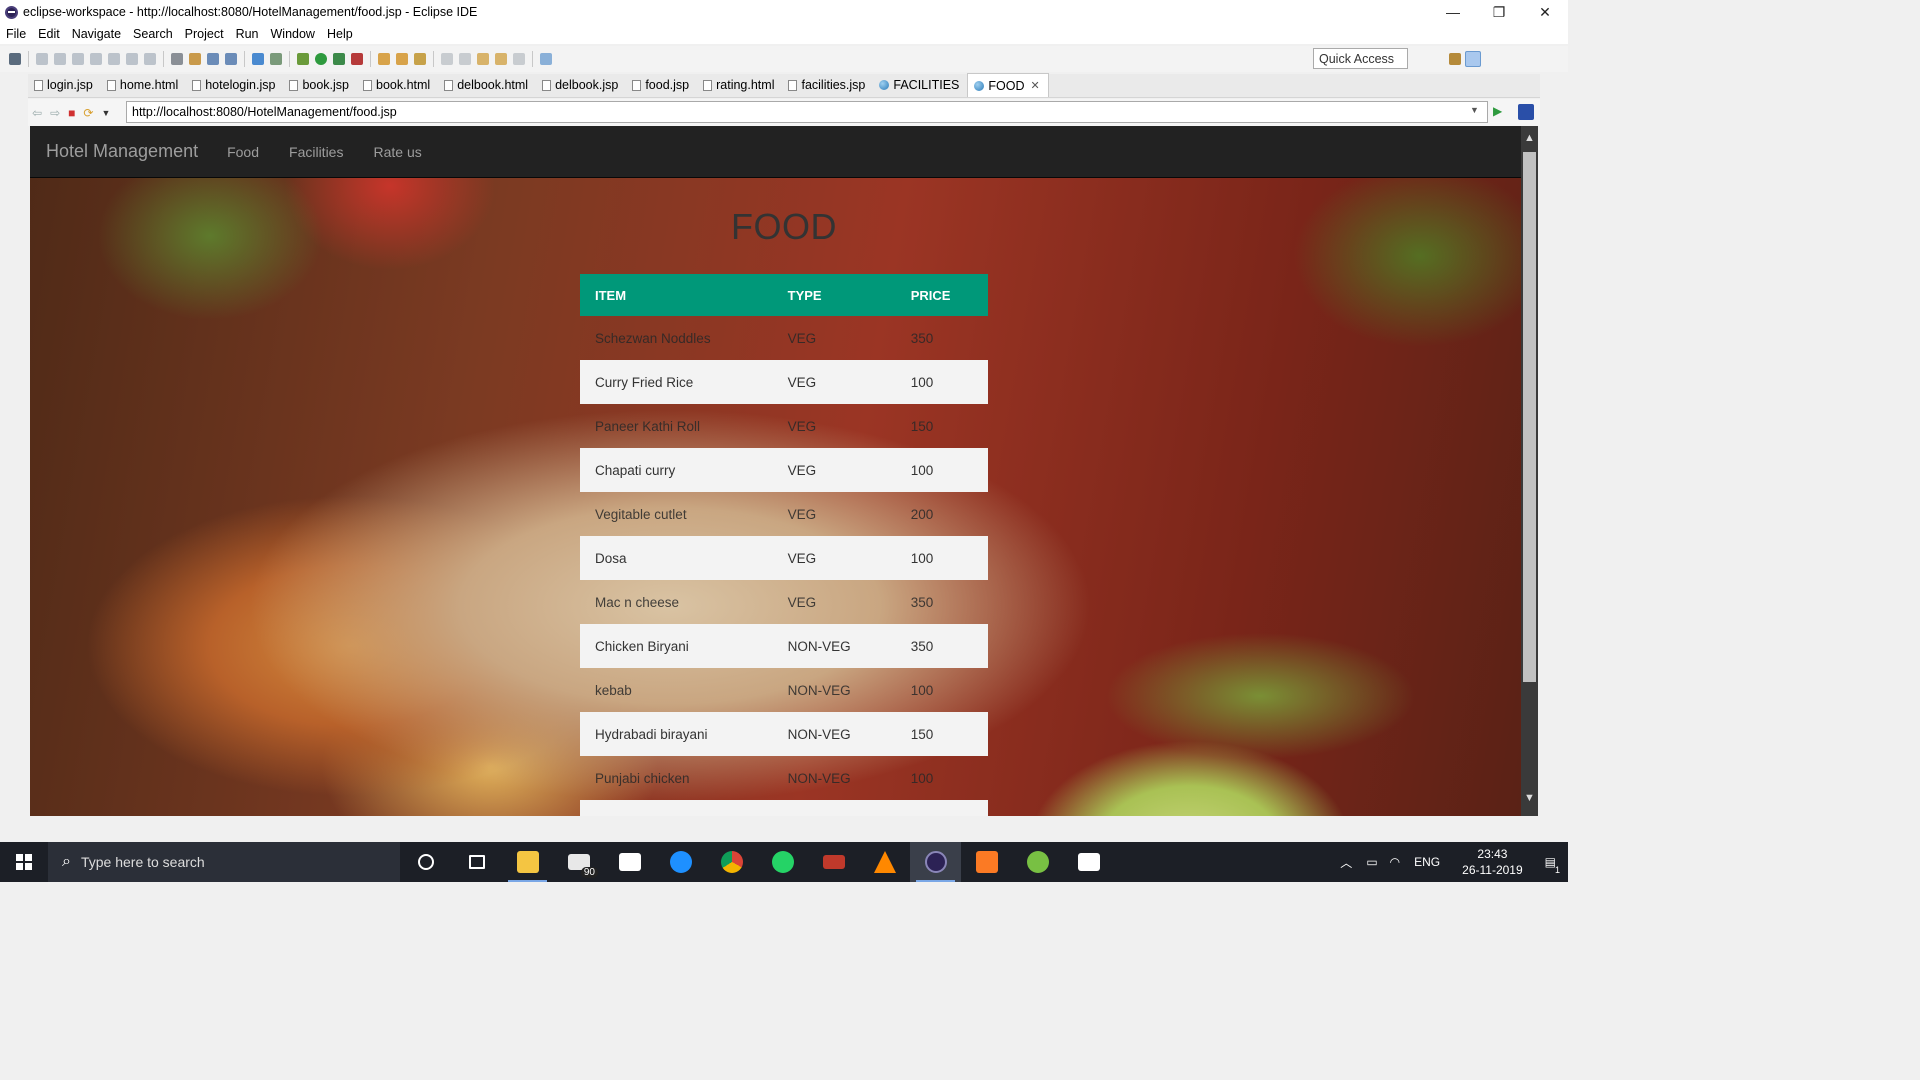 The image size is (1920, 1080). I want to click on chevron-down-icon: ▼, so click(105, 113).